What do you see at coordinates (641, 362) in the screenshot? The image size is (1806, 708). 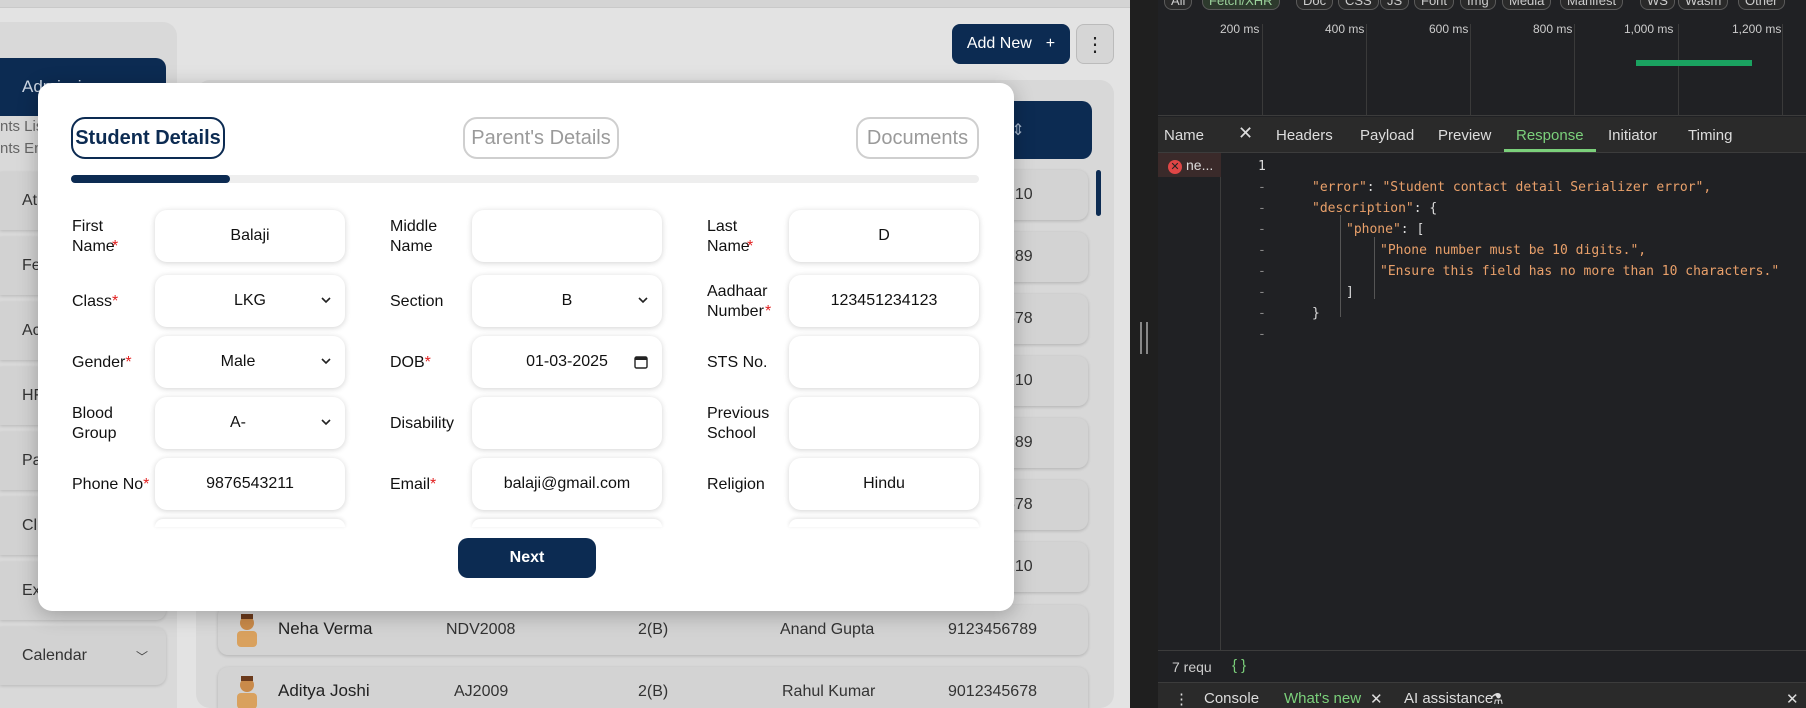 I see `calendar-icon` at bounding box center [641, 362].